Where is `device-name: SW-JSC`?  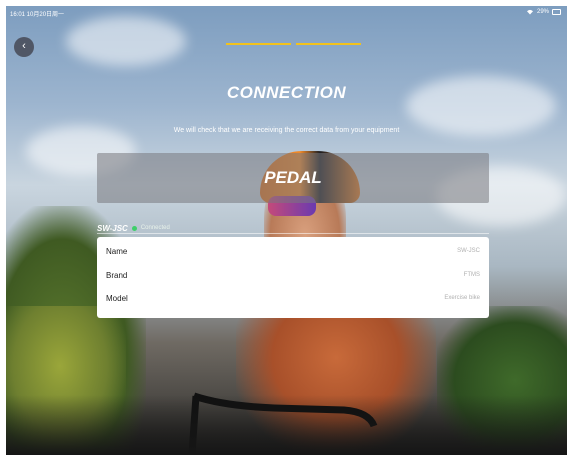 device-name: SW-JSC is located at coordinates (112, 228).